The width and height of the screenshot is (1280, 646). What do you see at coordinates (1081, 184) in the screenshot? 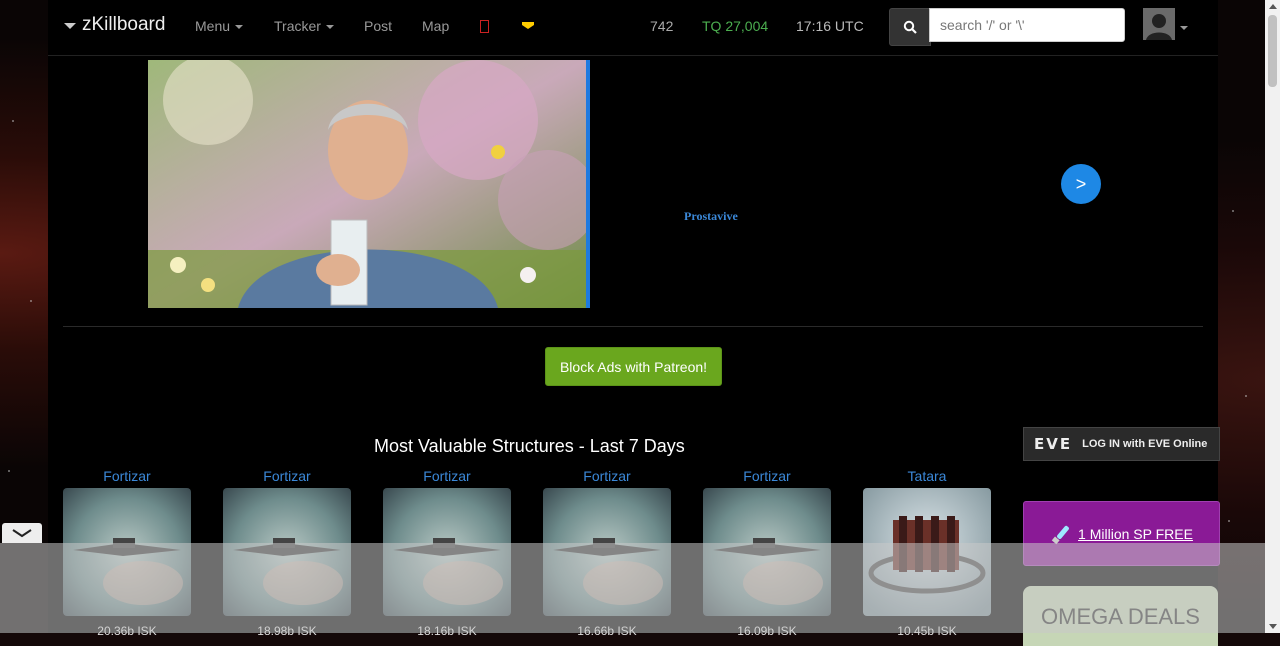
I see `ad-next-button: >` at bounding box center [1081, 184].